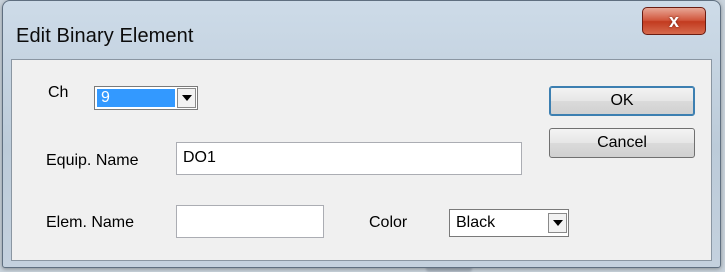 This screenshot has height=272, width=725. Describe the element at coordinates (622, 143) in the screenshot. I see `cancel-button: Cancel` at that location.